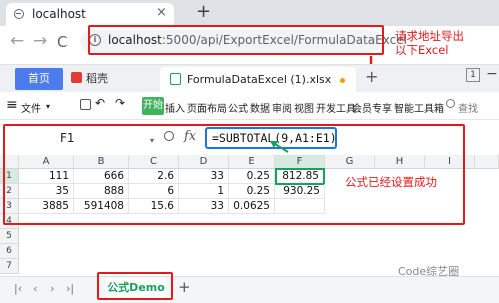  What do you see at coordinates (175, 107) in the screenshot?
I see `ribbon-tab-insert: 插入` at bounding box center [175, 107].